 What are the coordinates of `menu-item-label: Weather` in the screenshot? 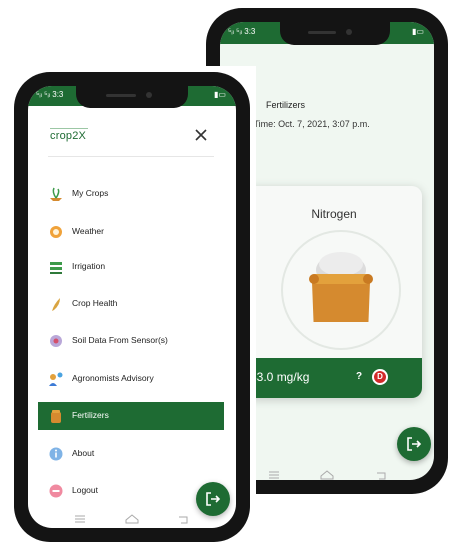 It's located at (88, 231).